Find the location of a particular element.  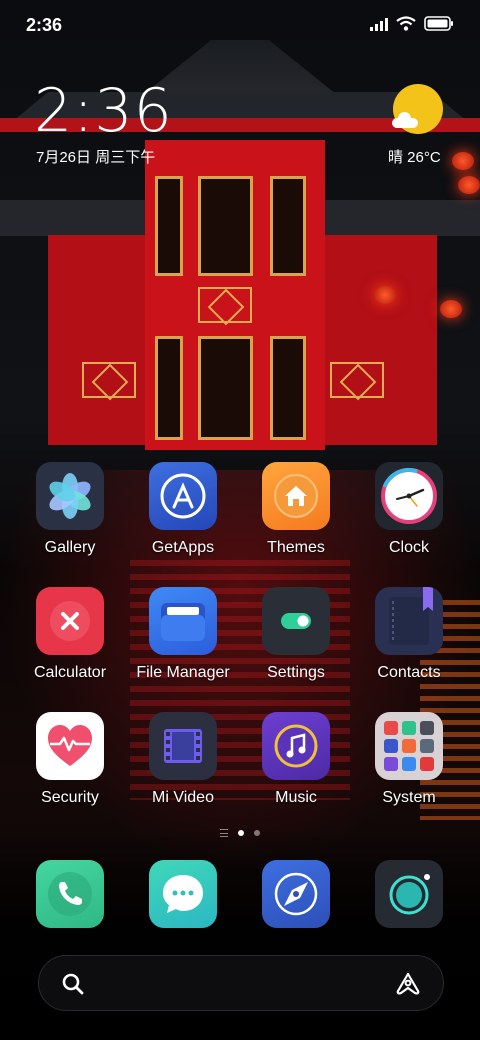

status-time: 2:36 is located at coordinates (44, 25).